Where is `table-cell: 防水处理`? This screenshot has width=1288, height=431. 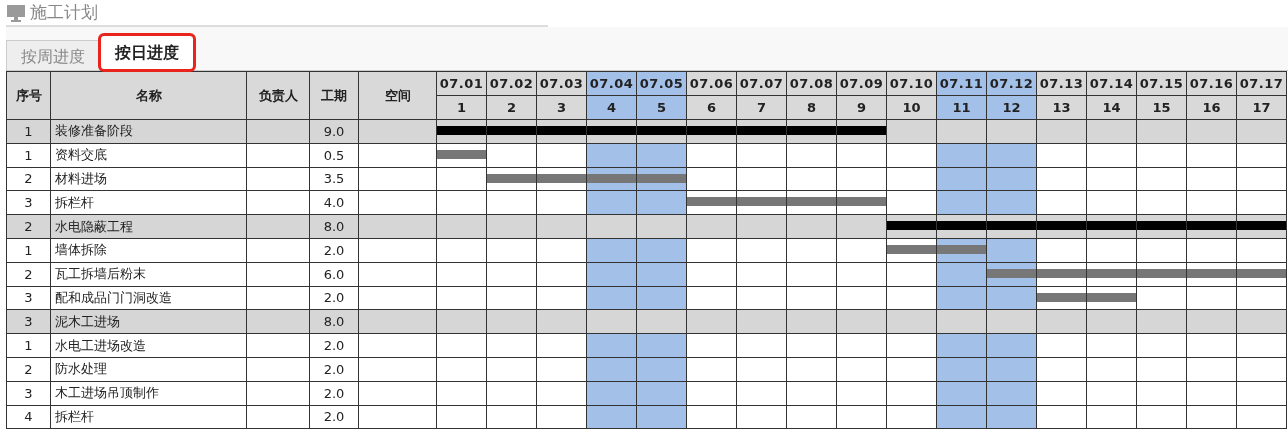 table-cell: 防水处理 is located at coordinates (148, 369).